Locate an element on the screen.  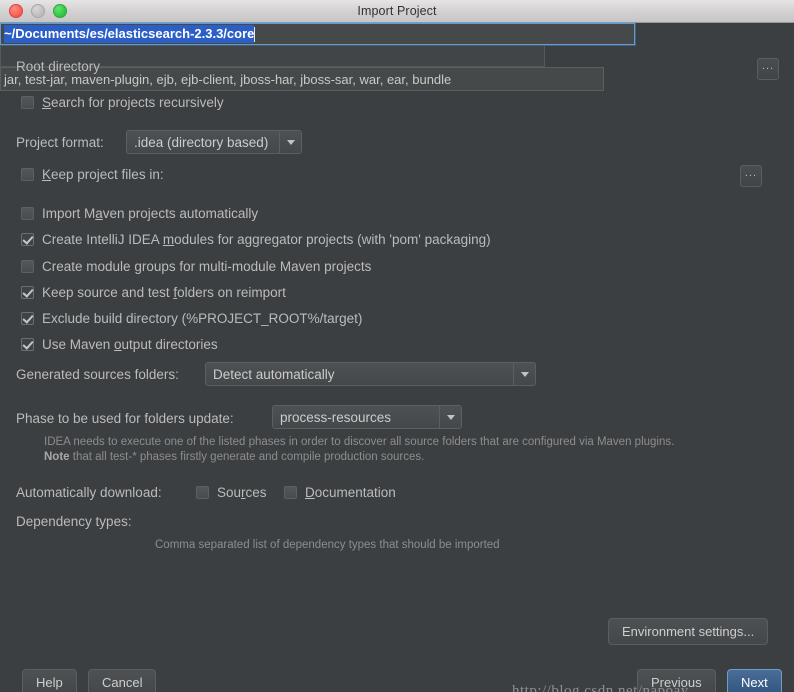
search-recursively-checkbox-row: Search for projects recursively is located at coordinates (122, 102).